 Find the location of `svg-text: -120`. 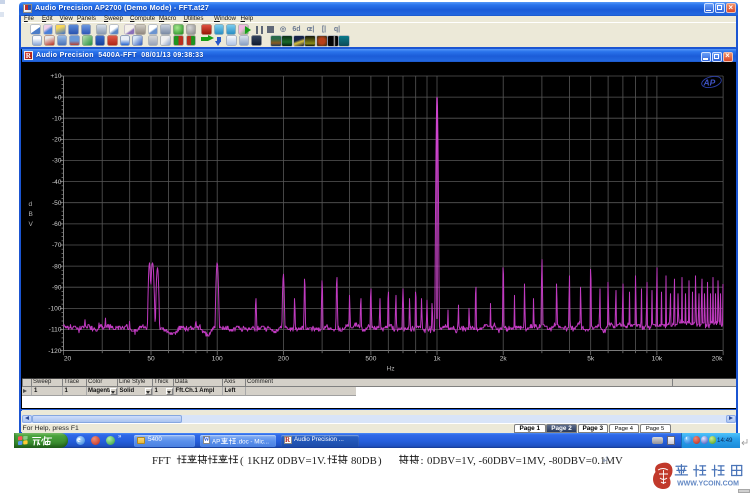

svg-text: -120 is located at coordinates (55, 351).